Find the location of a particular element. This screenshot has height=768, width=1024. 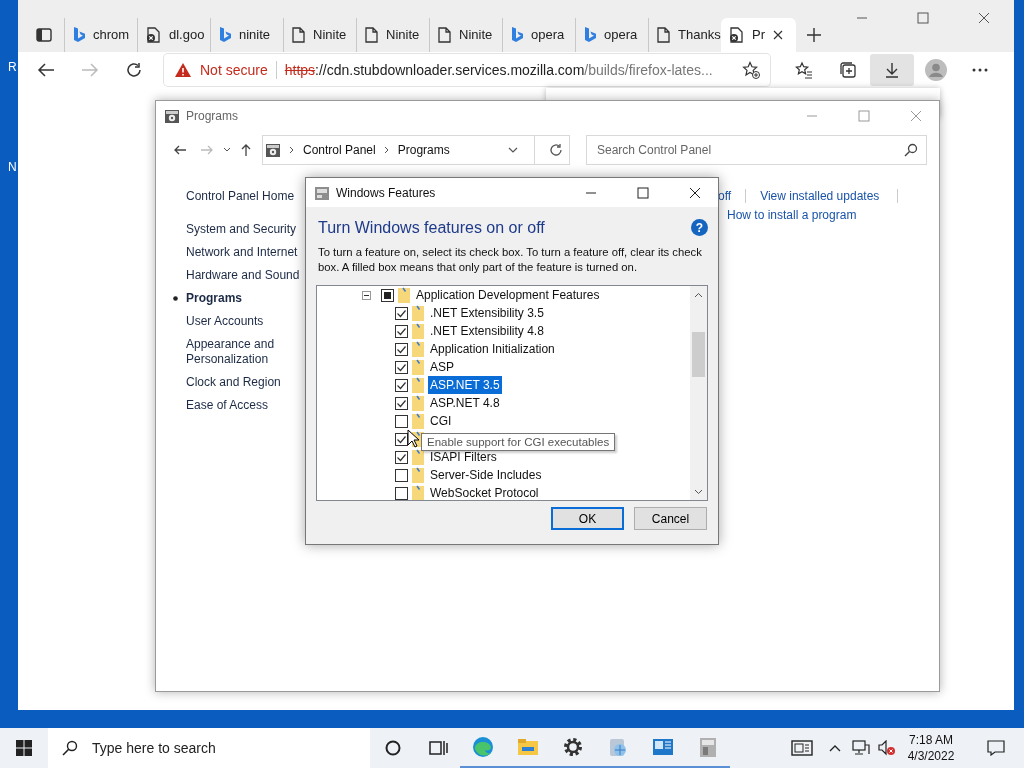

sidebar-item: Clock and Region is located at coordinates (233, 382).